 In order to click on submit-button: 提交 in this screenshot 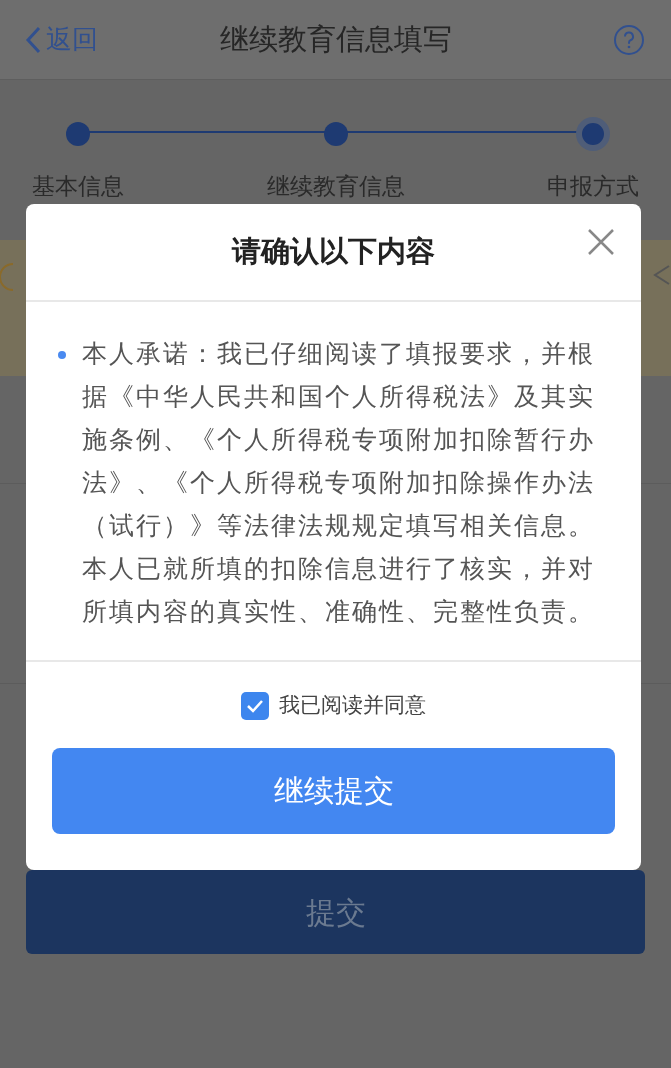, I will do `click(335, 912)`.